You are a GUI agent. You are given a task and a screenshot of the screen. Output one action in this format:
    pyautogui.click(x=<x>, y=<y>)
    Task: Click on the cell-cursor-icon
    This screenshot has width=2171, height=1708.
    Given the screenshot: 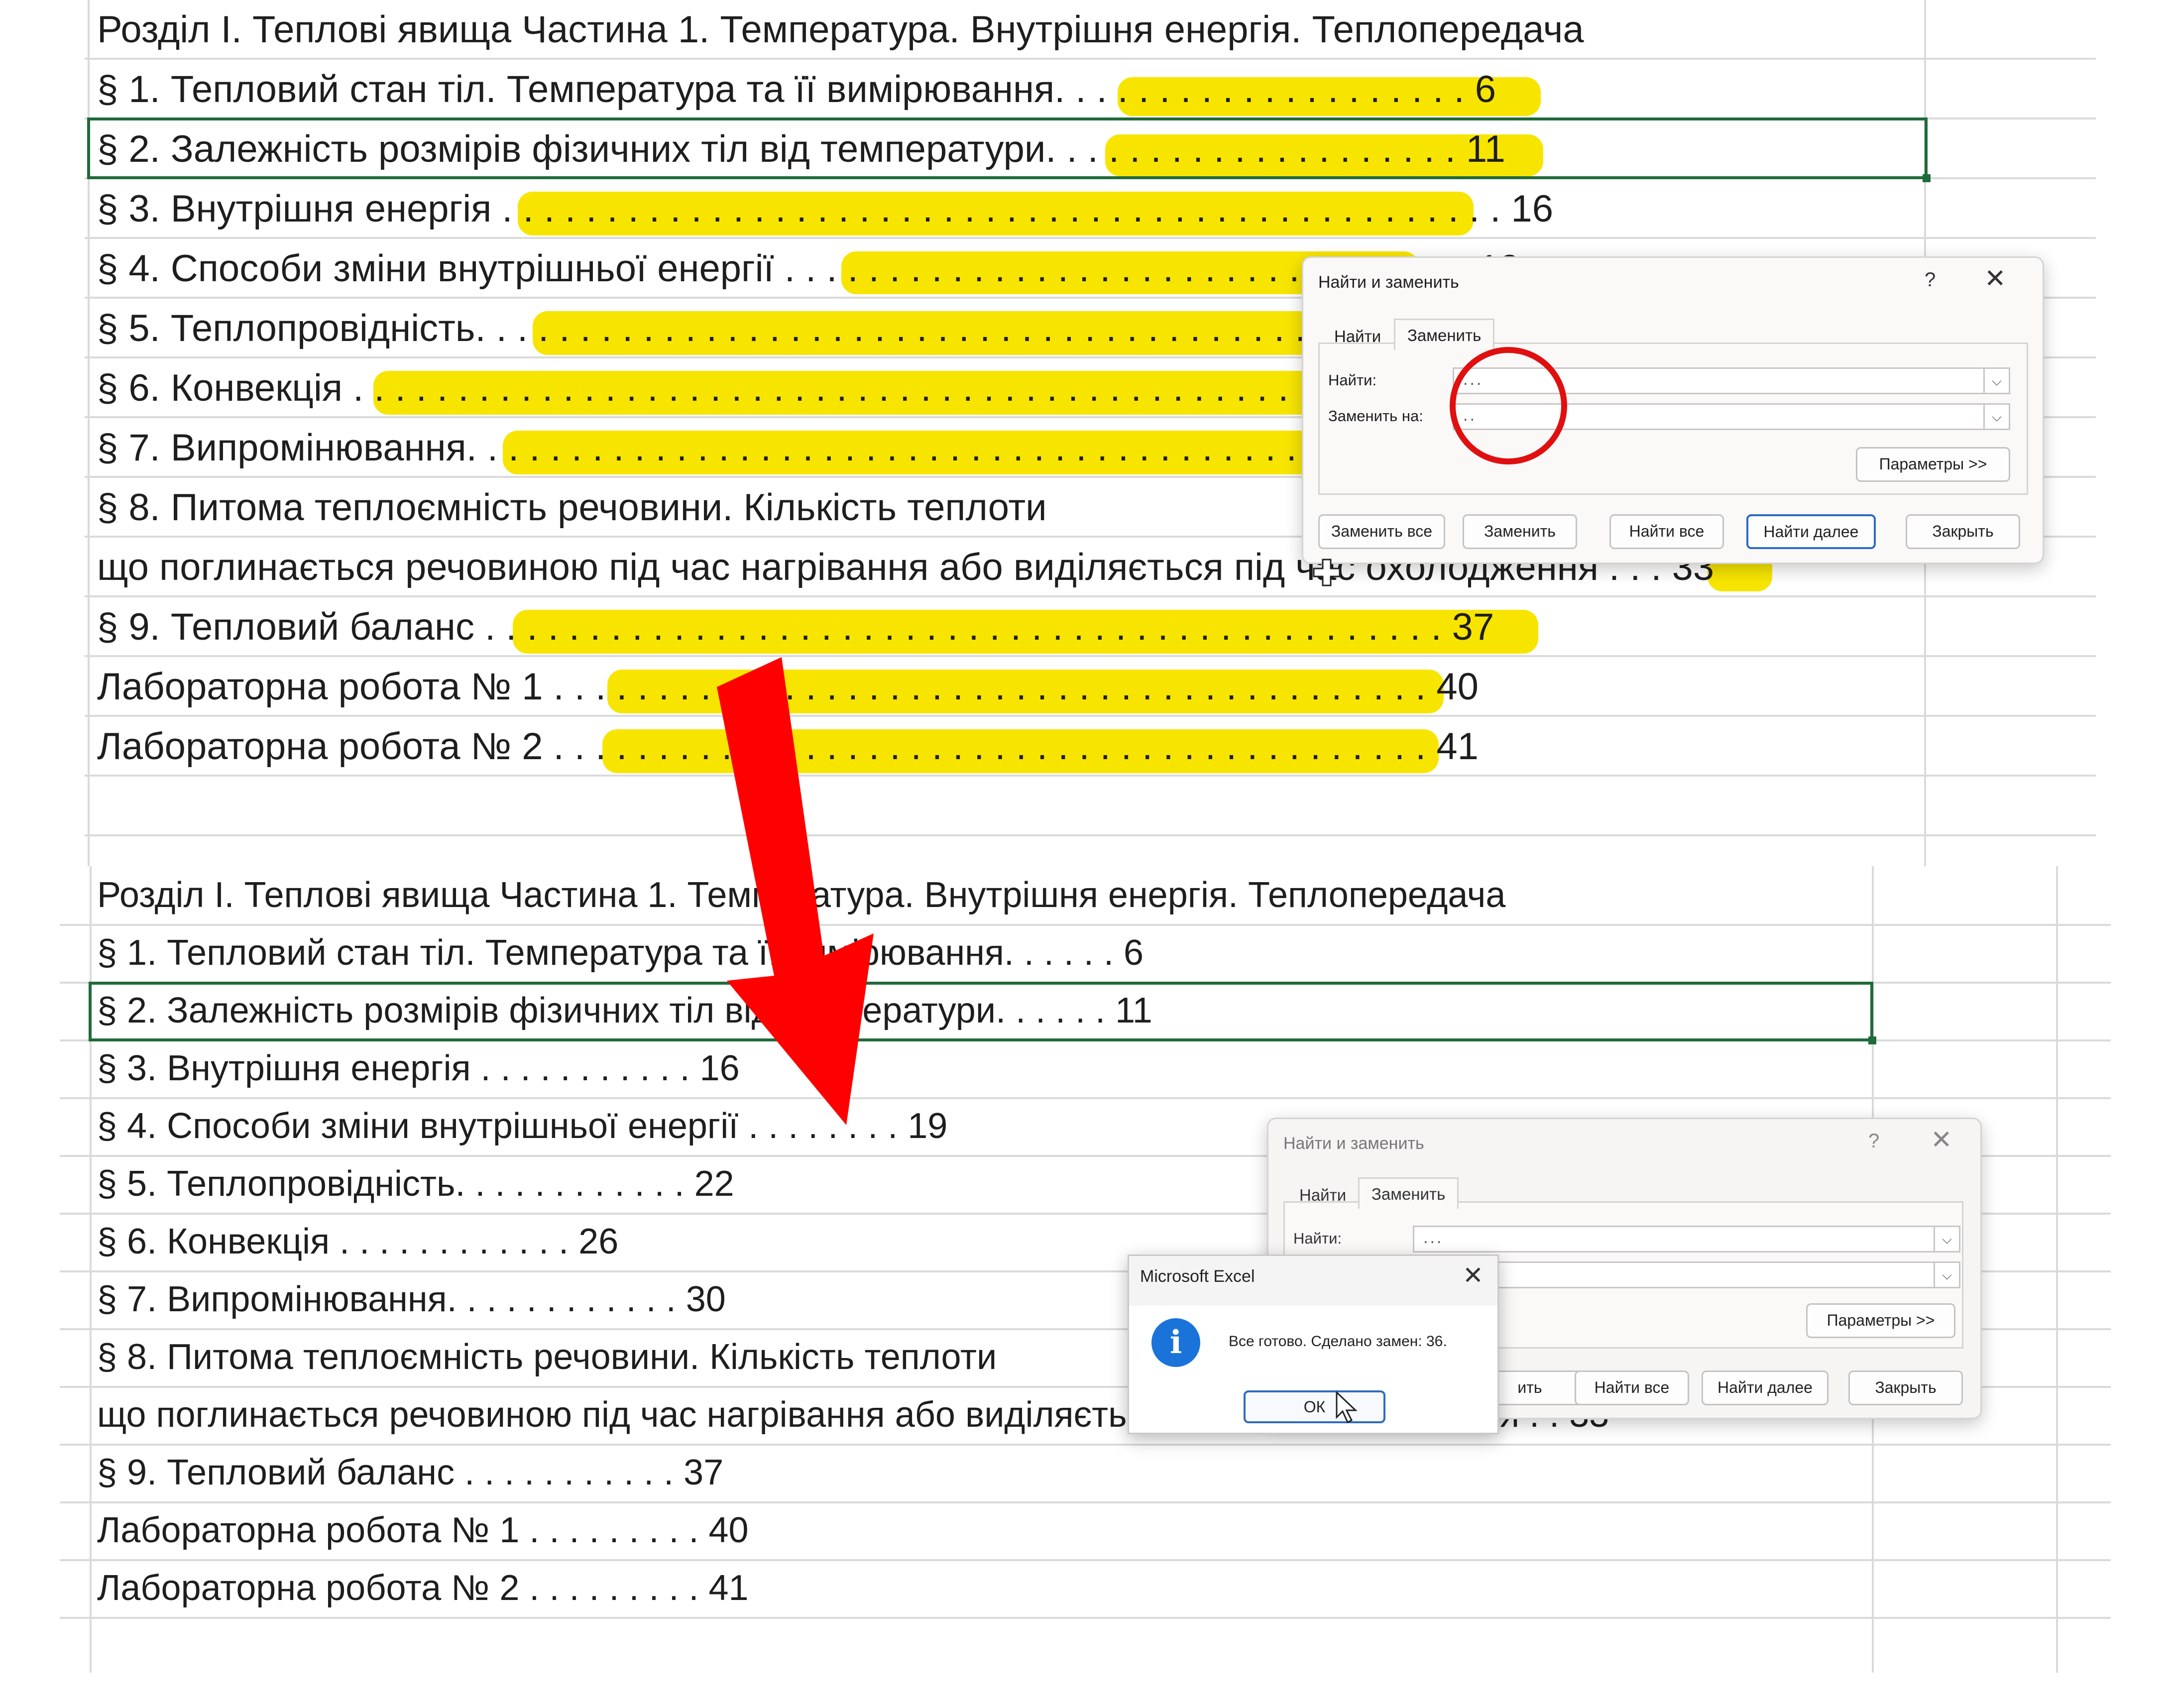 What is the action you would take?
    pyautogui.click(x=1327, y=572)
    